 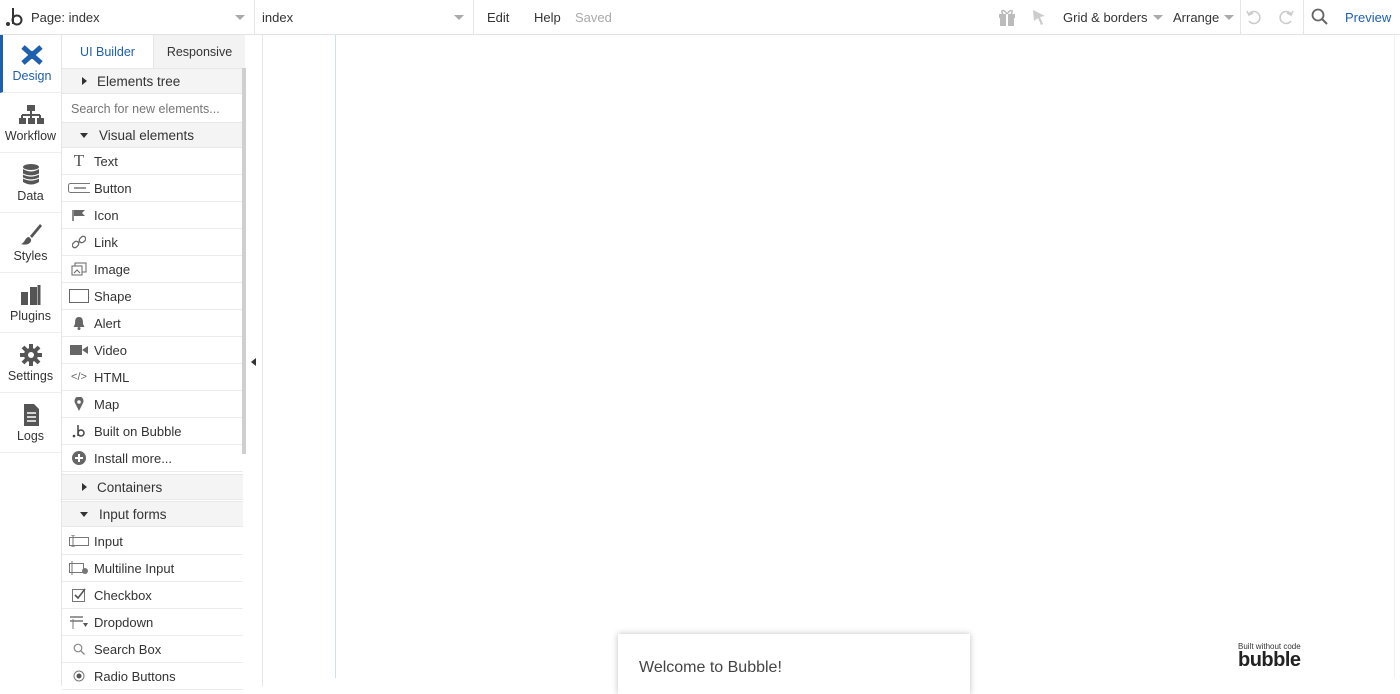 What do you see at coordinates (79, 676) in the screenshot?
I see `radio-icon` at bounding box center [79, 676].